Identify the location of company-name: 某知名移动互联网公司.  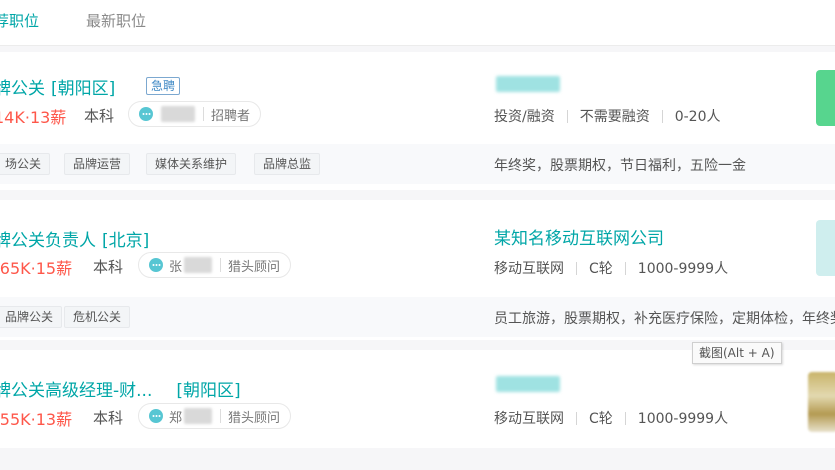
(579, 236).